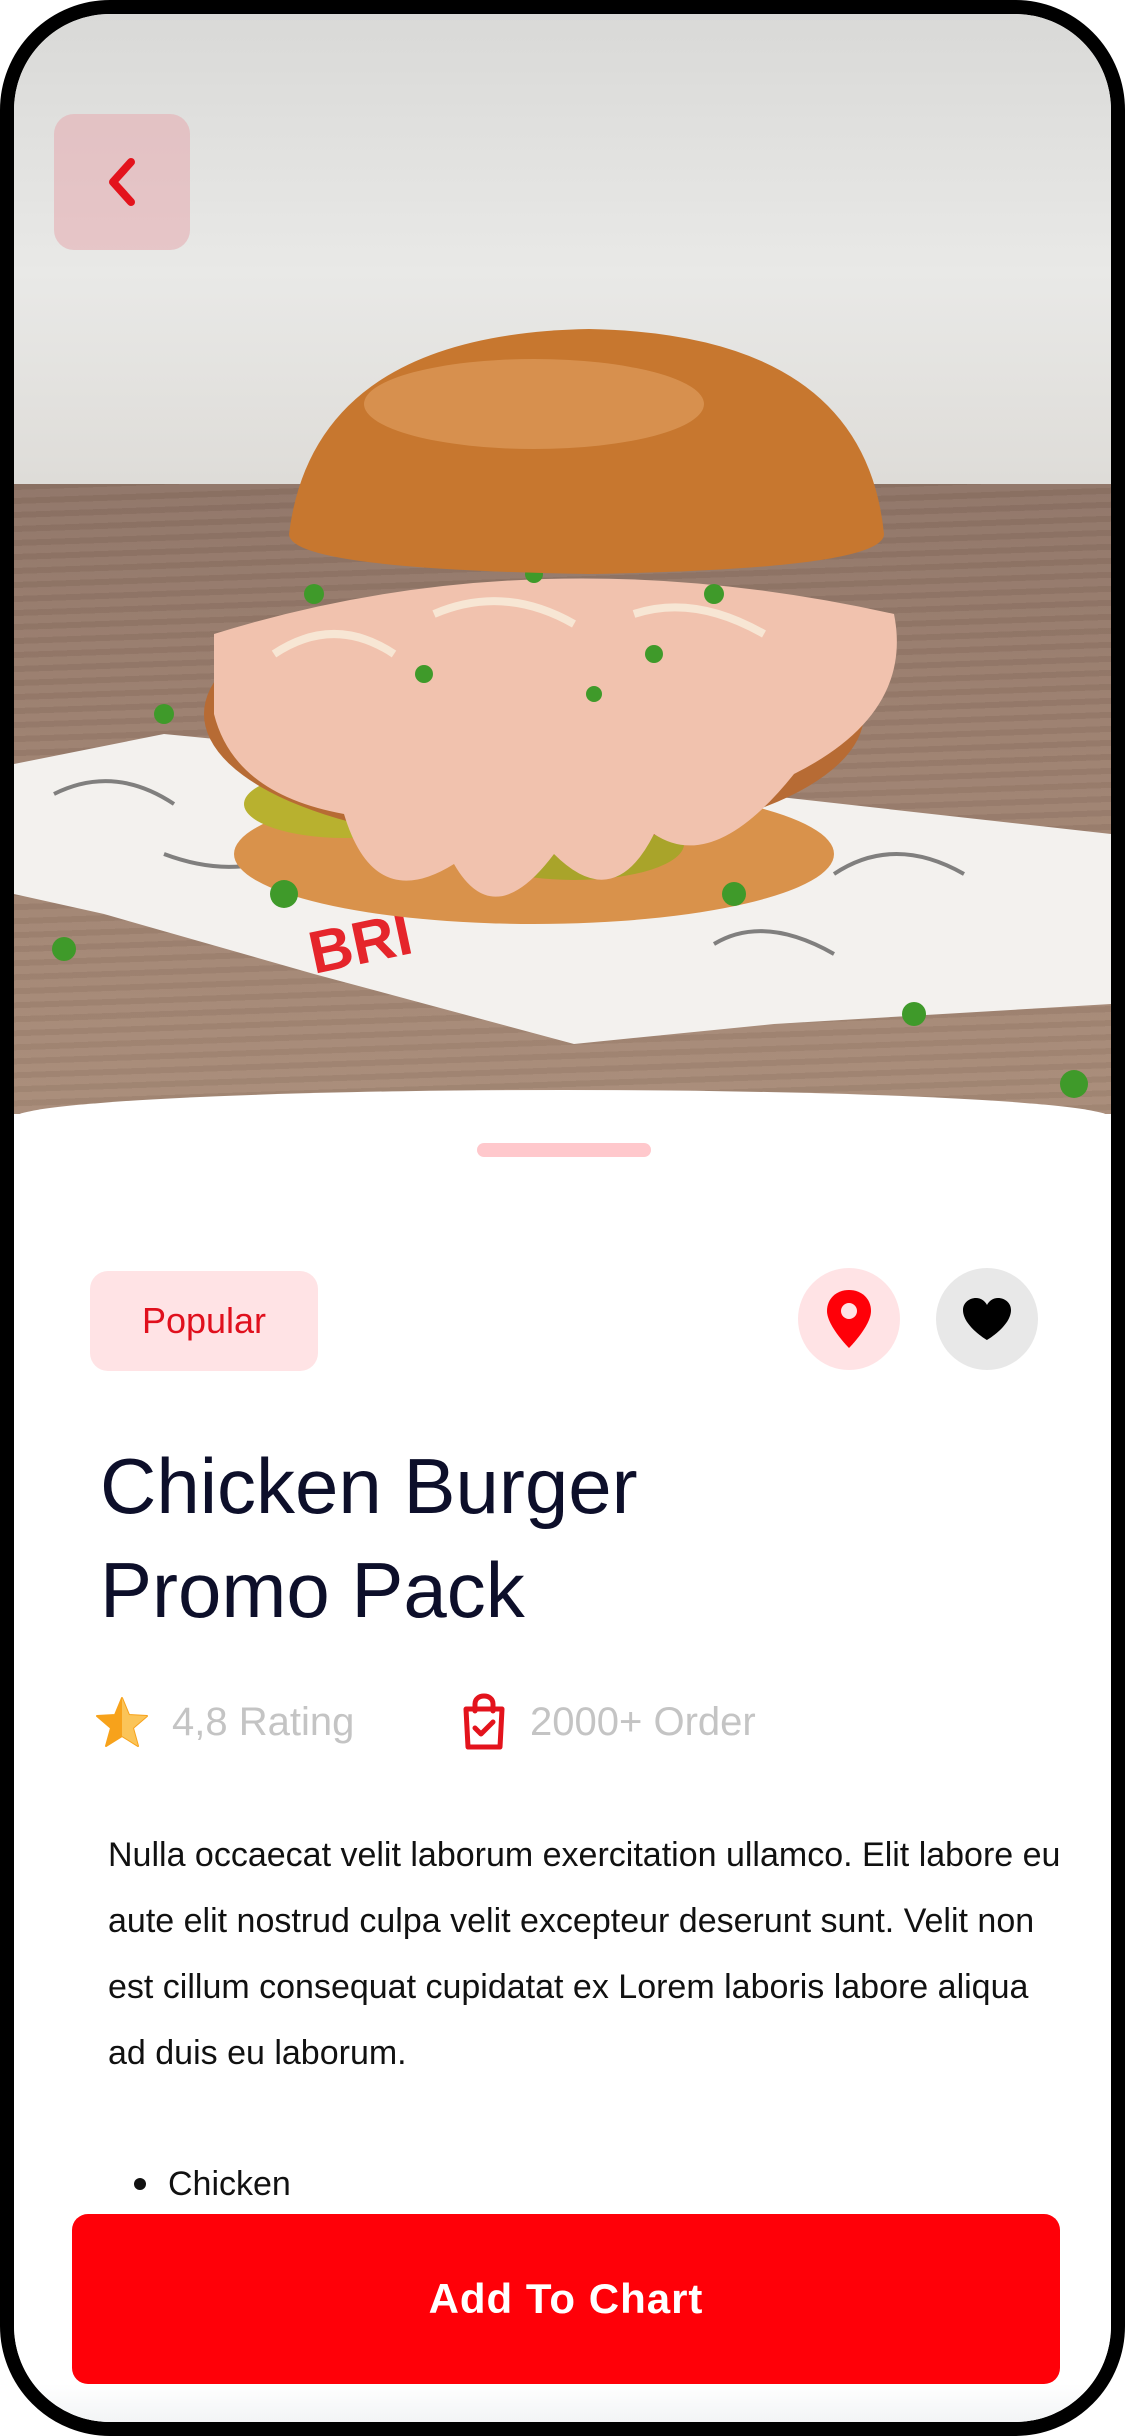 Image resolution: width=1125 pixels, height=2436 pixels. I want to click on location-button, so click(849, 1319).